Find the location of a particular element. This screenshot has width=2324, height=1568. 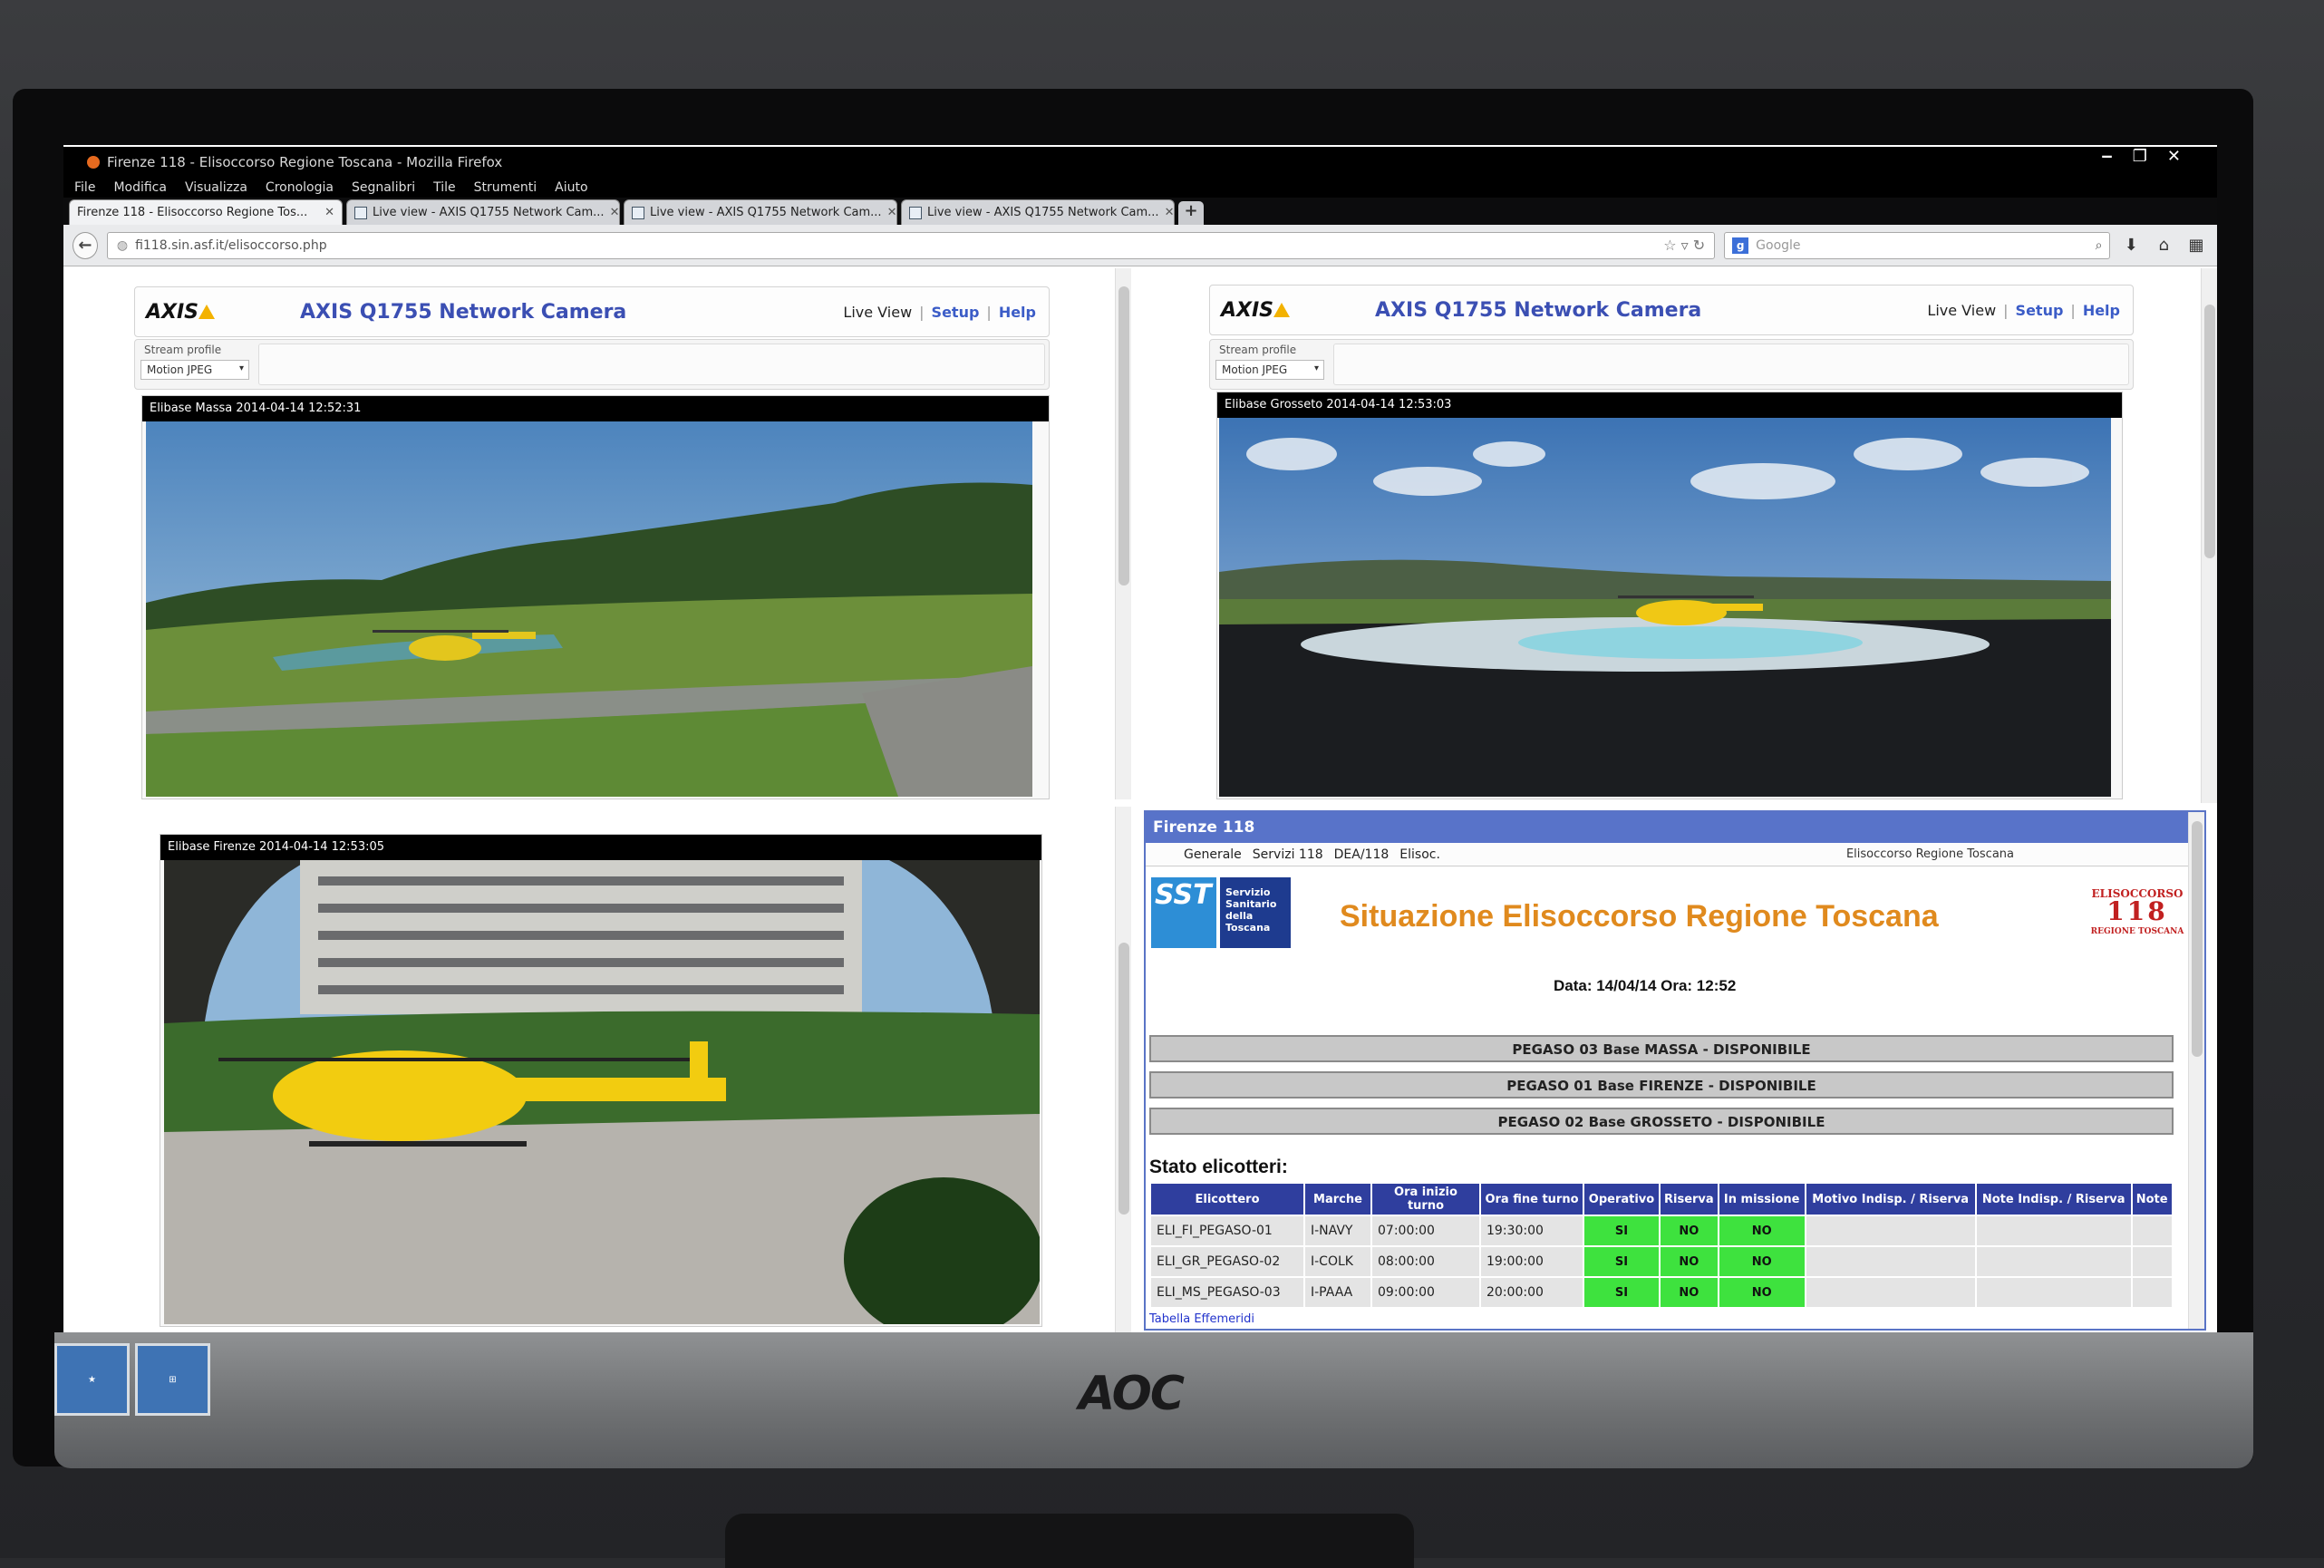

video-container: Elibase Firenze 2014-04-14 12:53:05 is located at coordinates (601, 1080).